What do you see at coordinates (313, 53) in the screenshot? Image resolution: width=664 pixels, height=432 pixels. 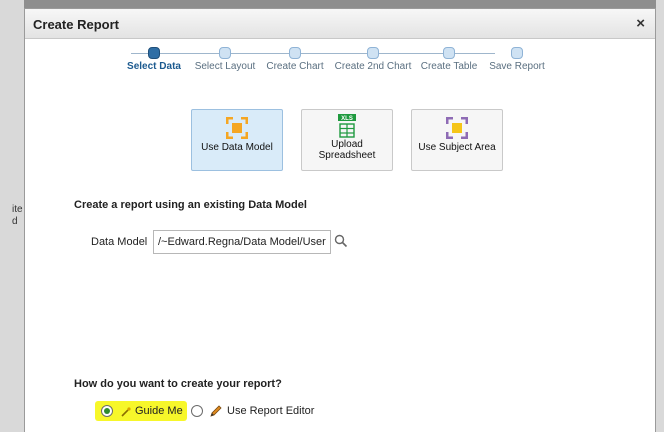 I see `train-line` at bounding box center [313, 53].